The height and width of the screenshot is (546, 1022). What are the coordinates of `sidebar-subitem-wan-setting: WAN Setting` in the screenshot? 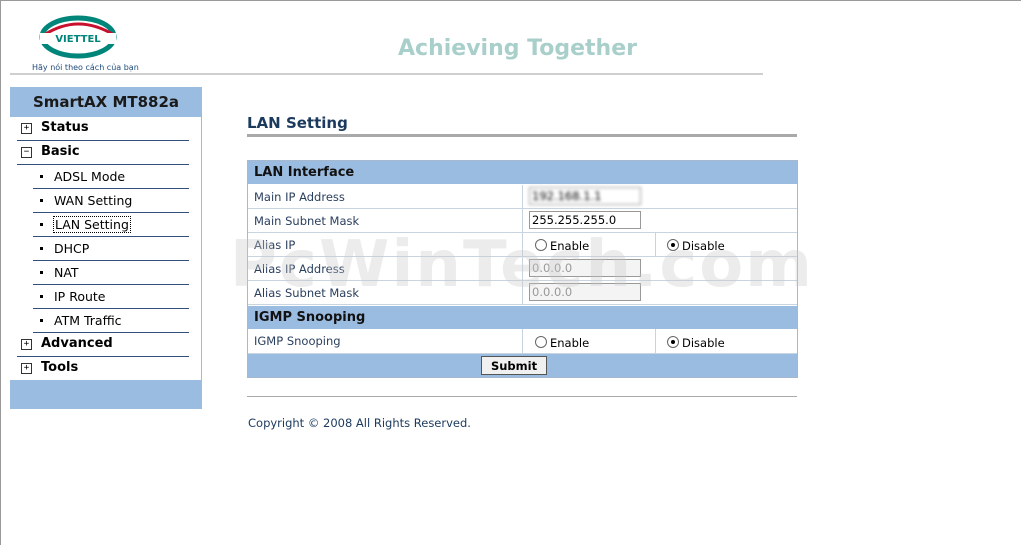 It's located at (111, 201).